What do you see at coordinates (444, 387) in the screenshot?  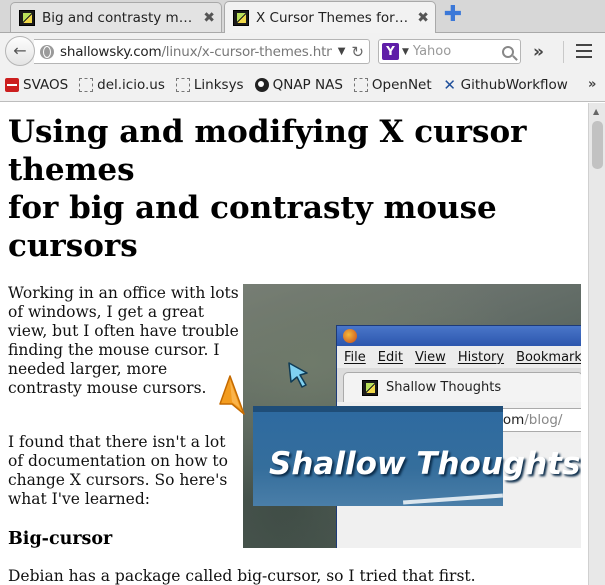 I see `screenshot-tab-title: Shallow Thoughts` at bounding box center [444, 387].